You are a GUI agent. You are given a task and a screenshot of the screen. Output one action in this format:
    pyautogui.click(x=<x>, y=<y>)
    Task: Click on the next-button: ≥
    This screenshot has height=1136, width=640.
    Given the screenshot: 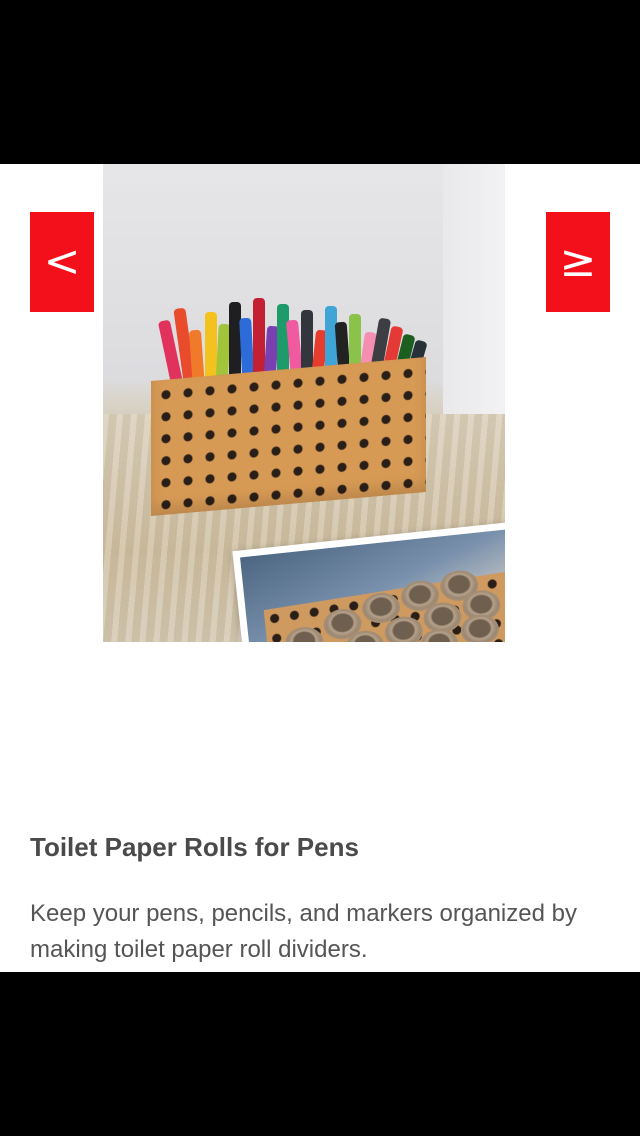 What is the action you would take?
    pyautogui.click(x=578, y=262)
    